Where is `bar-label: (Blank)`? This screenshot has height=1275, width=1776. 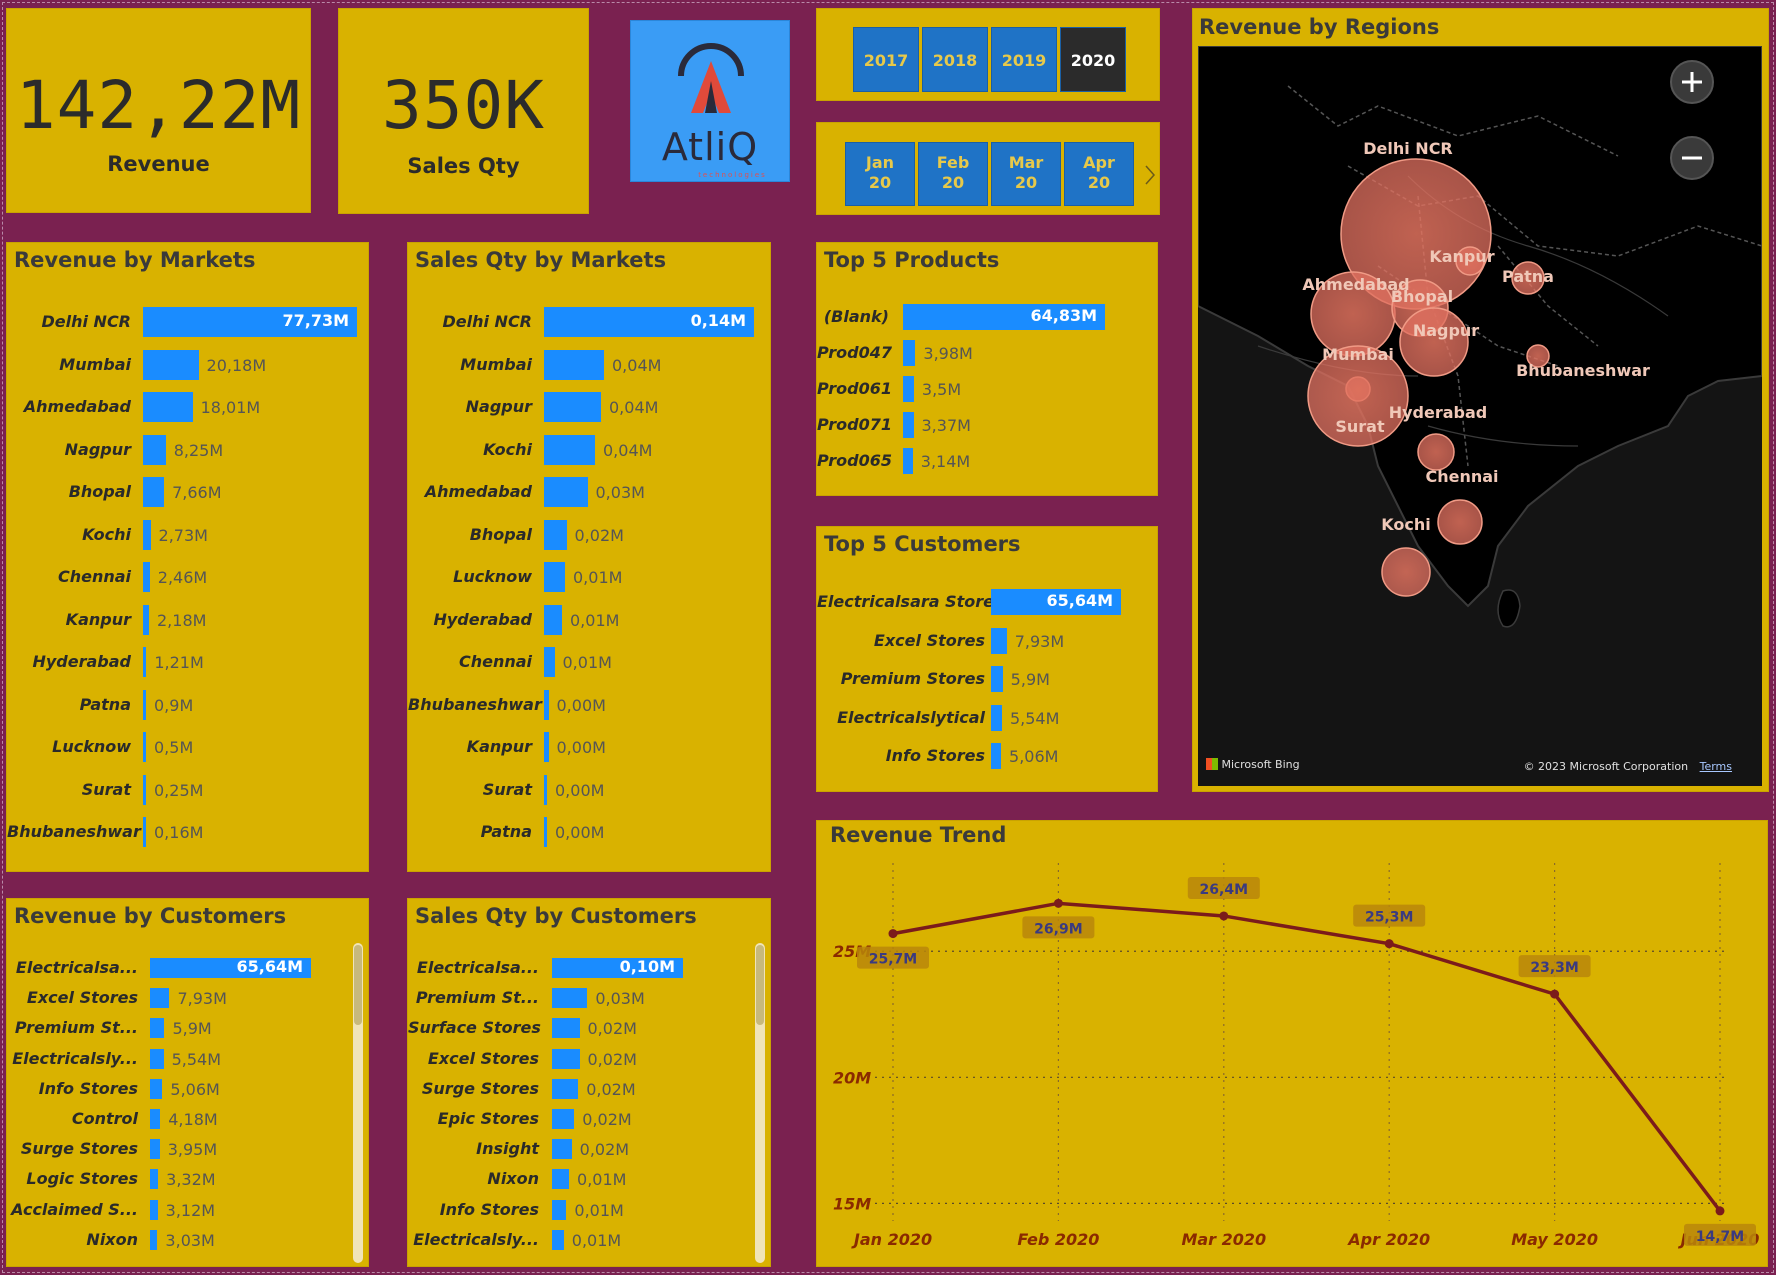
bar-label: (Blank) is located at coordinates (856, 316).